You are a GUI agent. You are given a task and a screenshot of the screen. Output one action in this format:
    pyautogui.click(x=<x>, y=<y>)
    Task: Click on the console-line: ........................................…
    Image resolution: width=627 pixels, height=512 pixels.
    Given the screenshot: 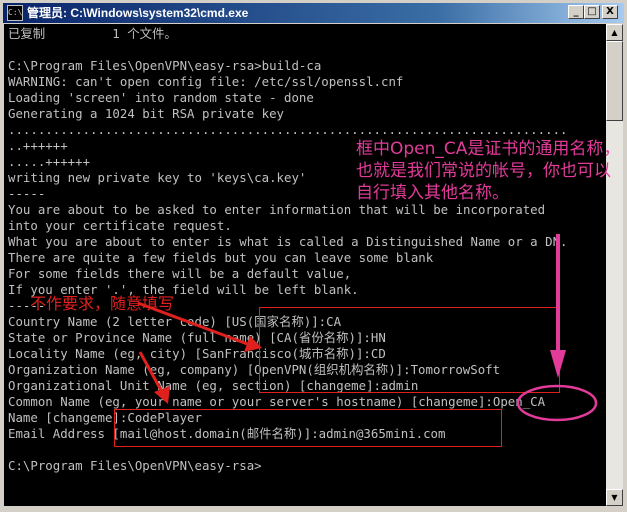 What is the action you would take?
    pyautogui.click(x=288, y=129)
    